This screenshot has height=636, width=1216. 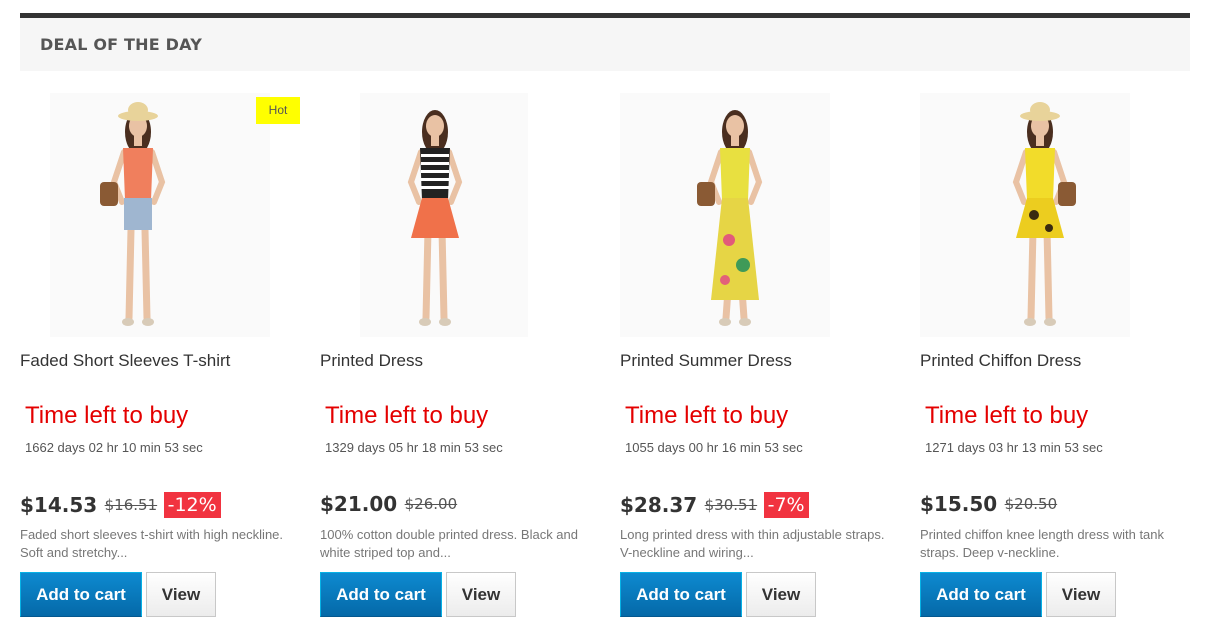 What do you see at coordinates (125, 361) in the screenshot?
I see `product-name: Faded Short Sleeves T-shirt` at bounding box center [125, 361].